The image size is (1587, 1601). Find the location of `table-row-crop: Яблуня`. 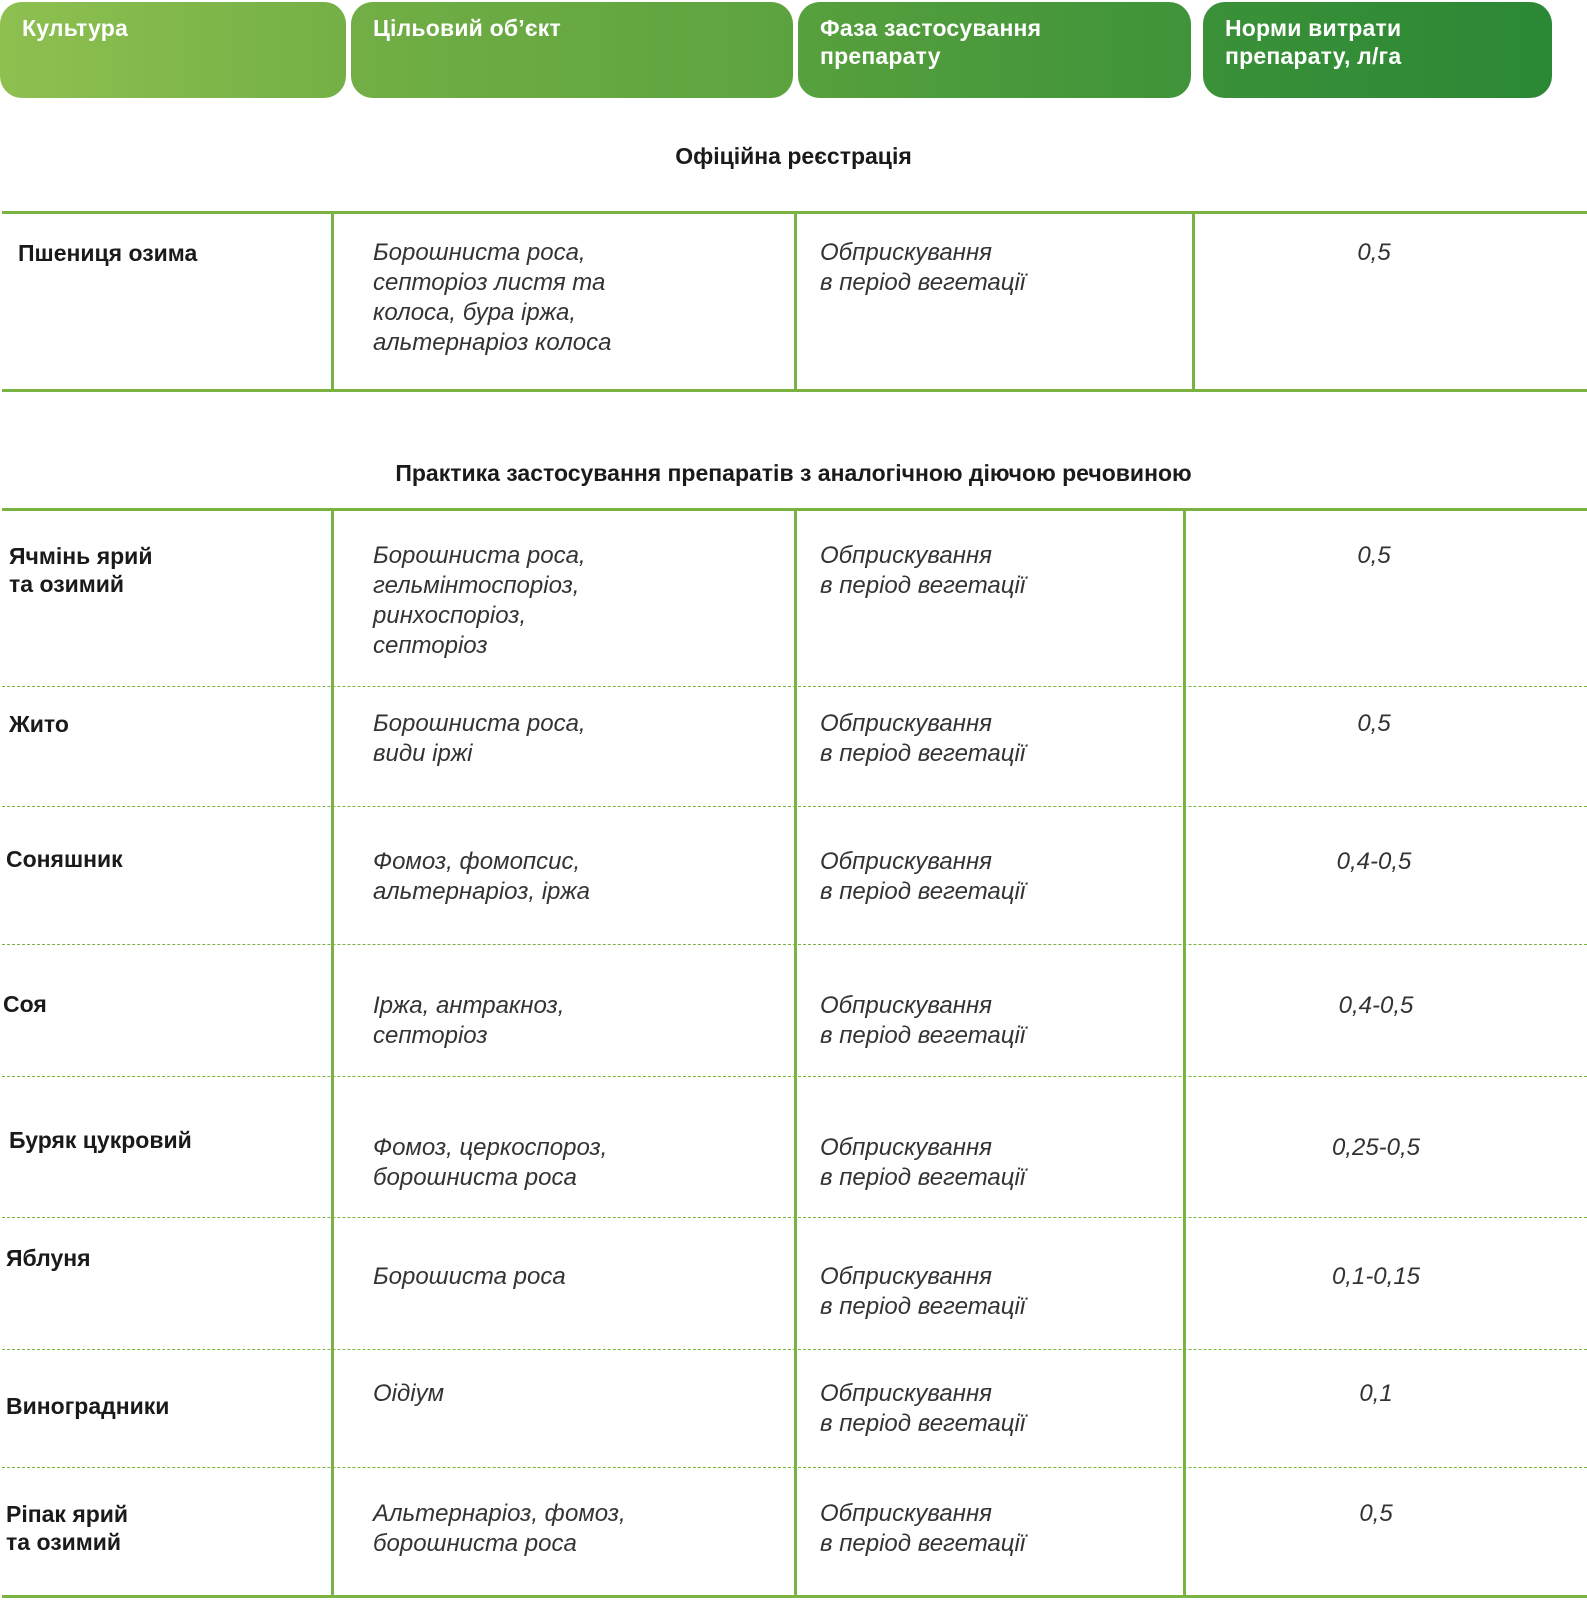

table-row-crop: Яблуня is located at coordinates (48, 1258).